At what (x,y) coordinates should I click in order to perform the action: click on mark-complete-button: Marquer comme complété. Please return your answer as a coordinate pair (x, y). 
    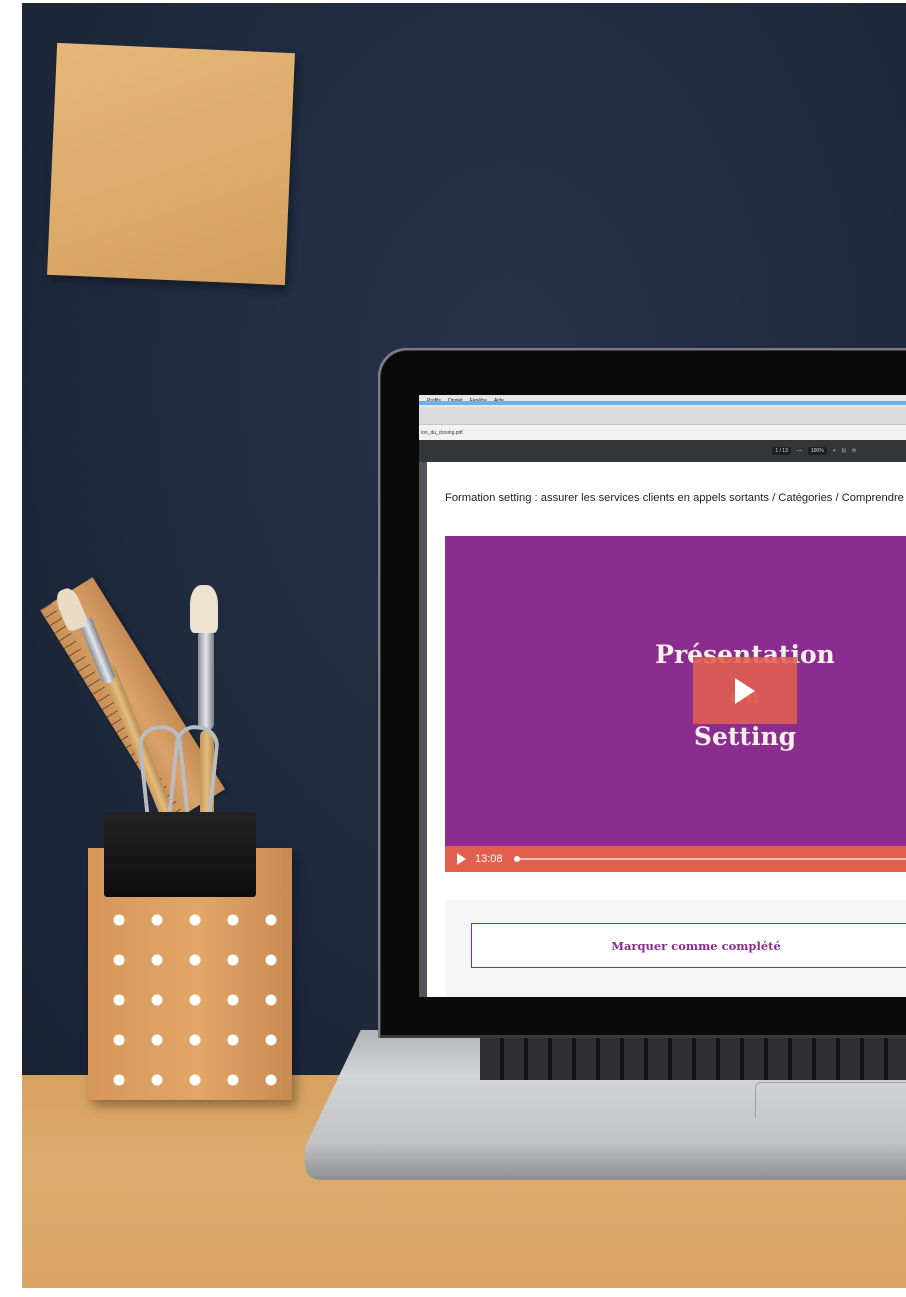
    Looking at the image, I should click on (688, 945).